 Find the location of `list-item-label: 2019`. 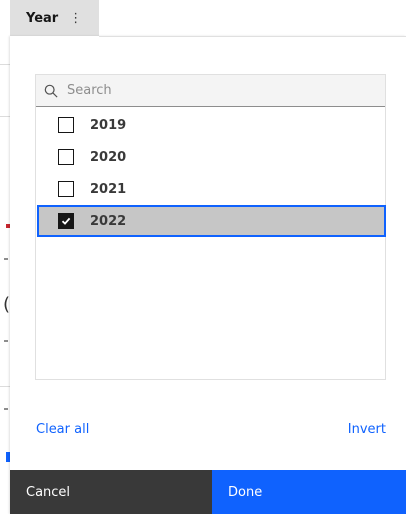

list-item-label: 2019 is located at coordinates (108, 125).